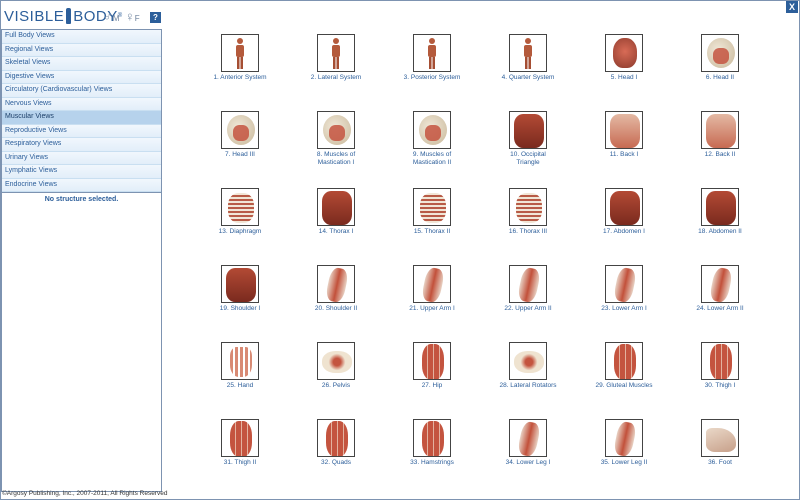 The image size is (800, 500). I want to click on view-tile: 13. Diaphragm, so click(240, 226).